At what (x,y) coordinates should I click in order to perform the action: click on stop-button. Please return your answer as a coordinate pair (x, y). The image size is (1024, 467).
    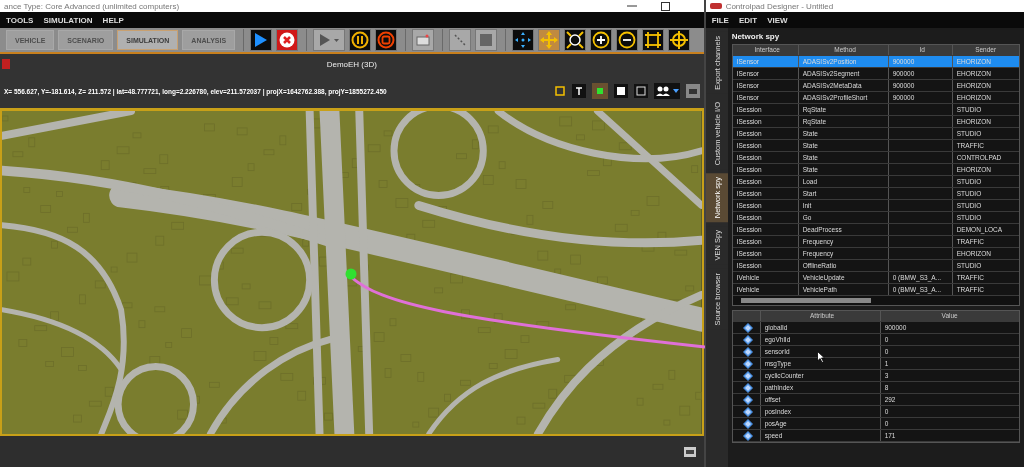
    Looking at the image, I should click on (386, 40).